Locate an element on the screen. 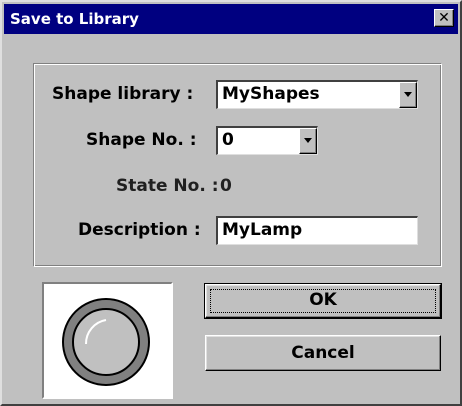  shape-library-select: MyShapes is located at coordinates (317, 94).